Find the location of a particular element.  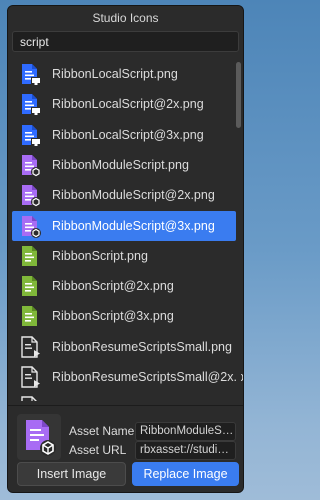

icon-list-item: RibbonResumeScriptsSmall@2x.png is located at coordinates (127, 377).